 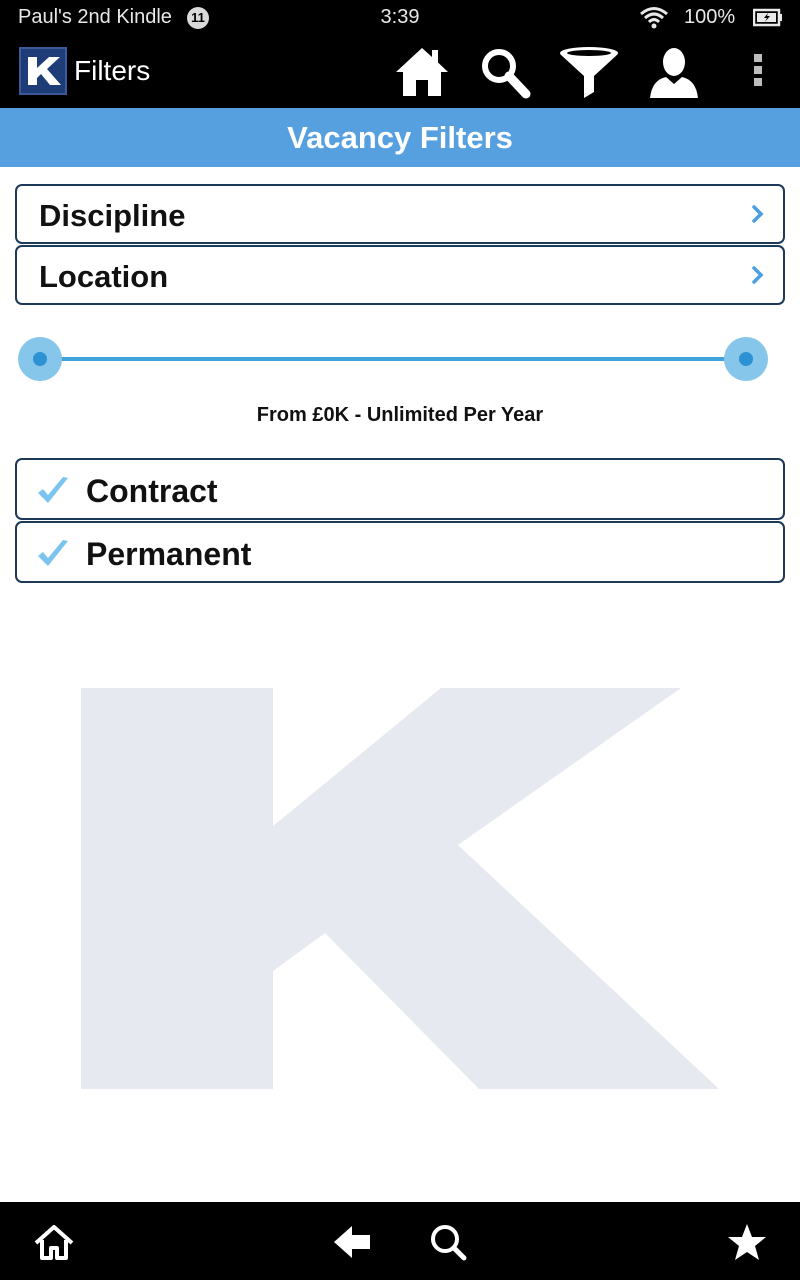 I want to click on filter-icon, so click(x=588, y=72).